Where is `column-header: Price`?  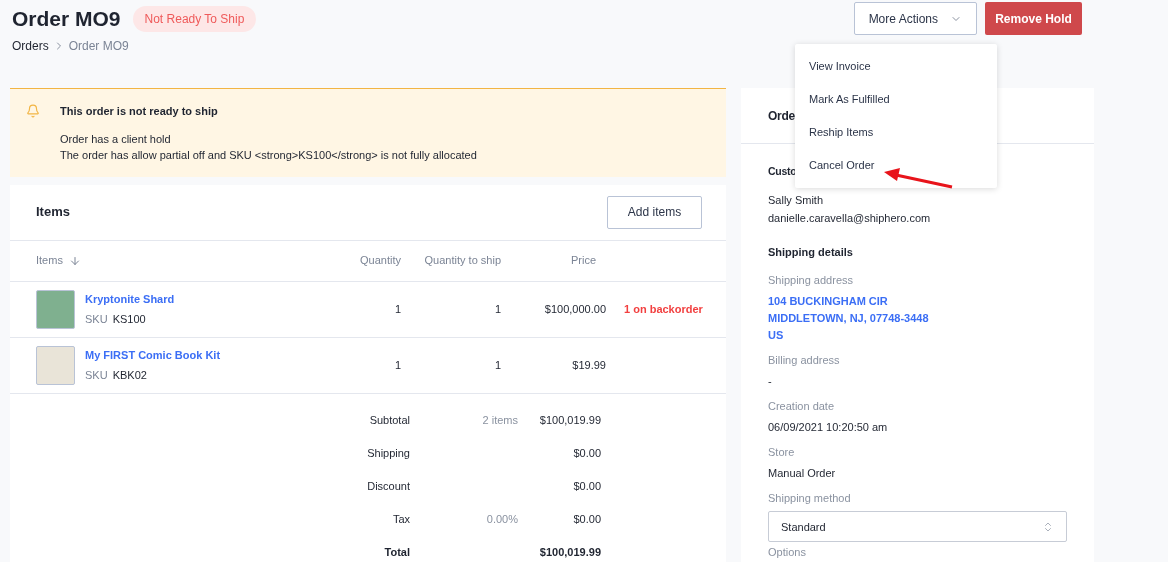
column-header: Price is located at coordinates (583, 261).